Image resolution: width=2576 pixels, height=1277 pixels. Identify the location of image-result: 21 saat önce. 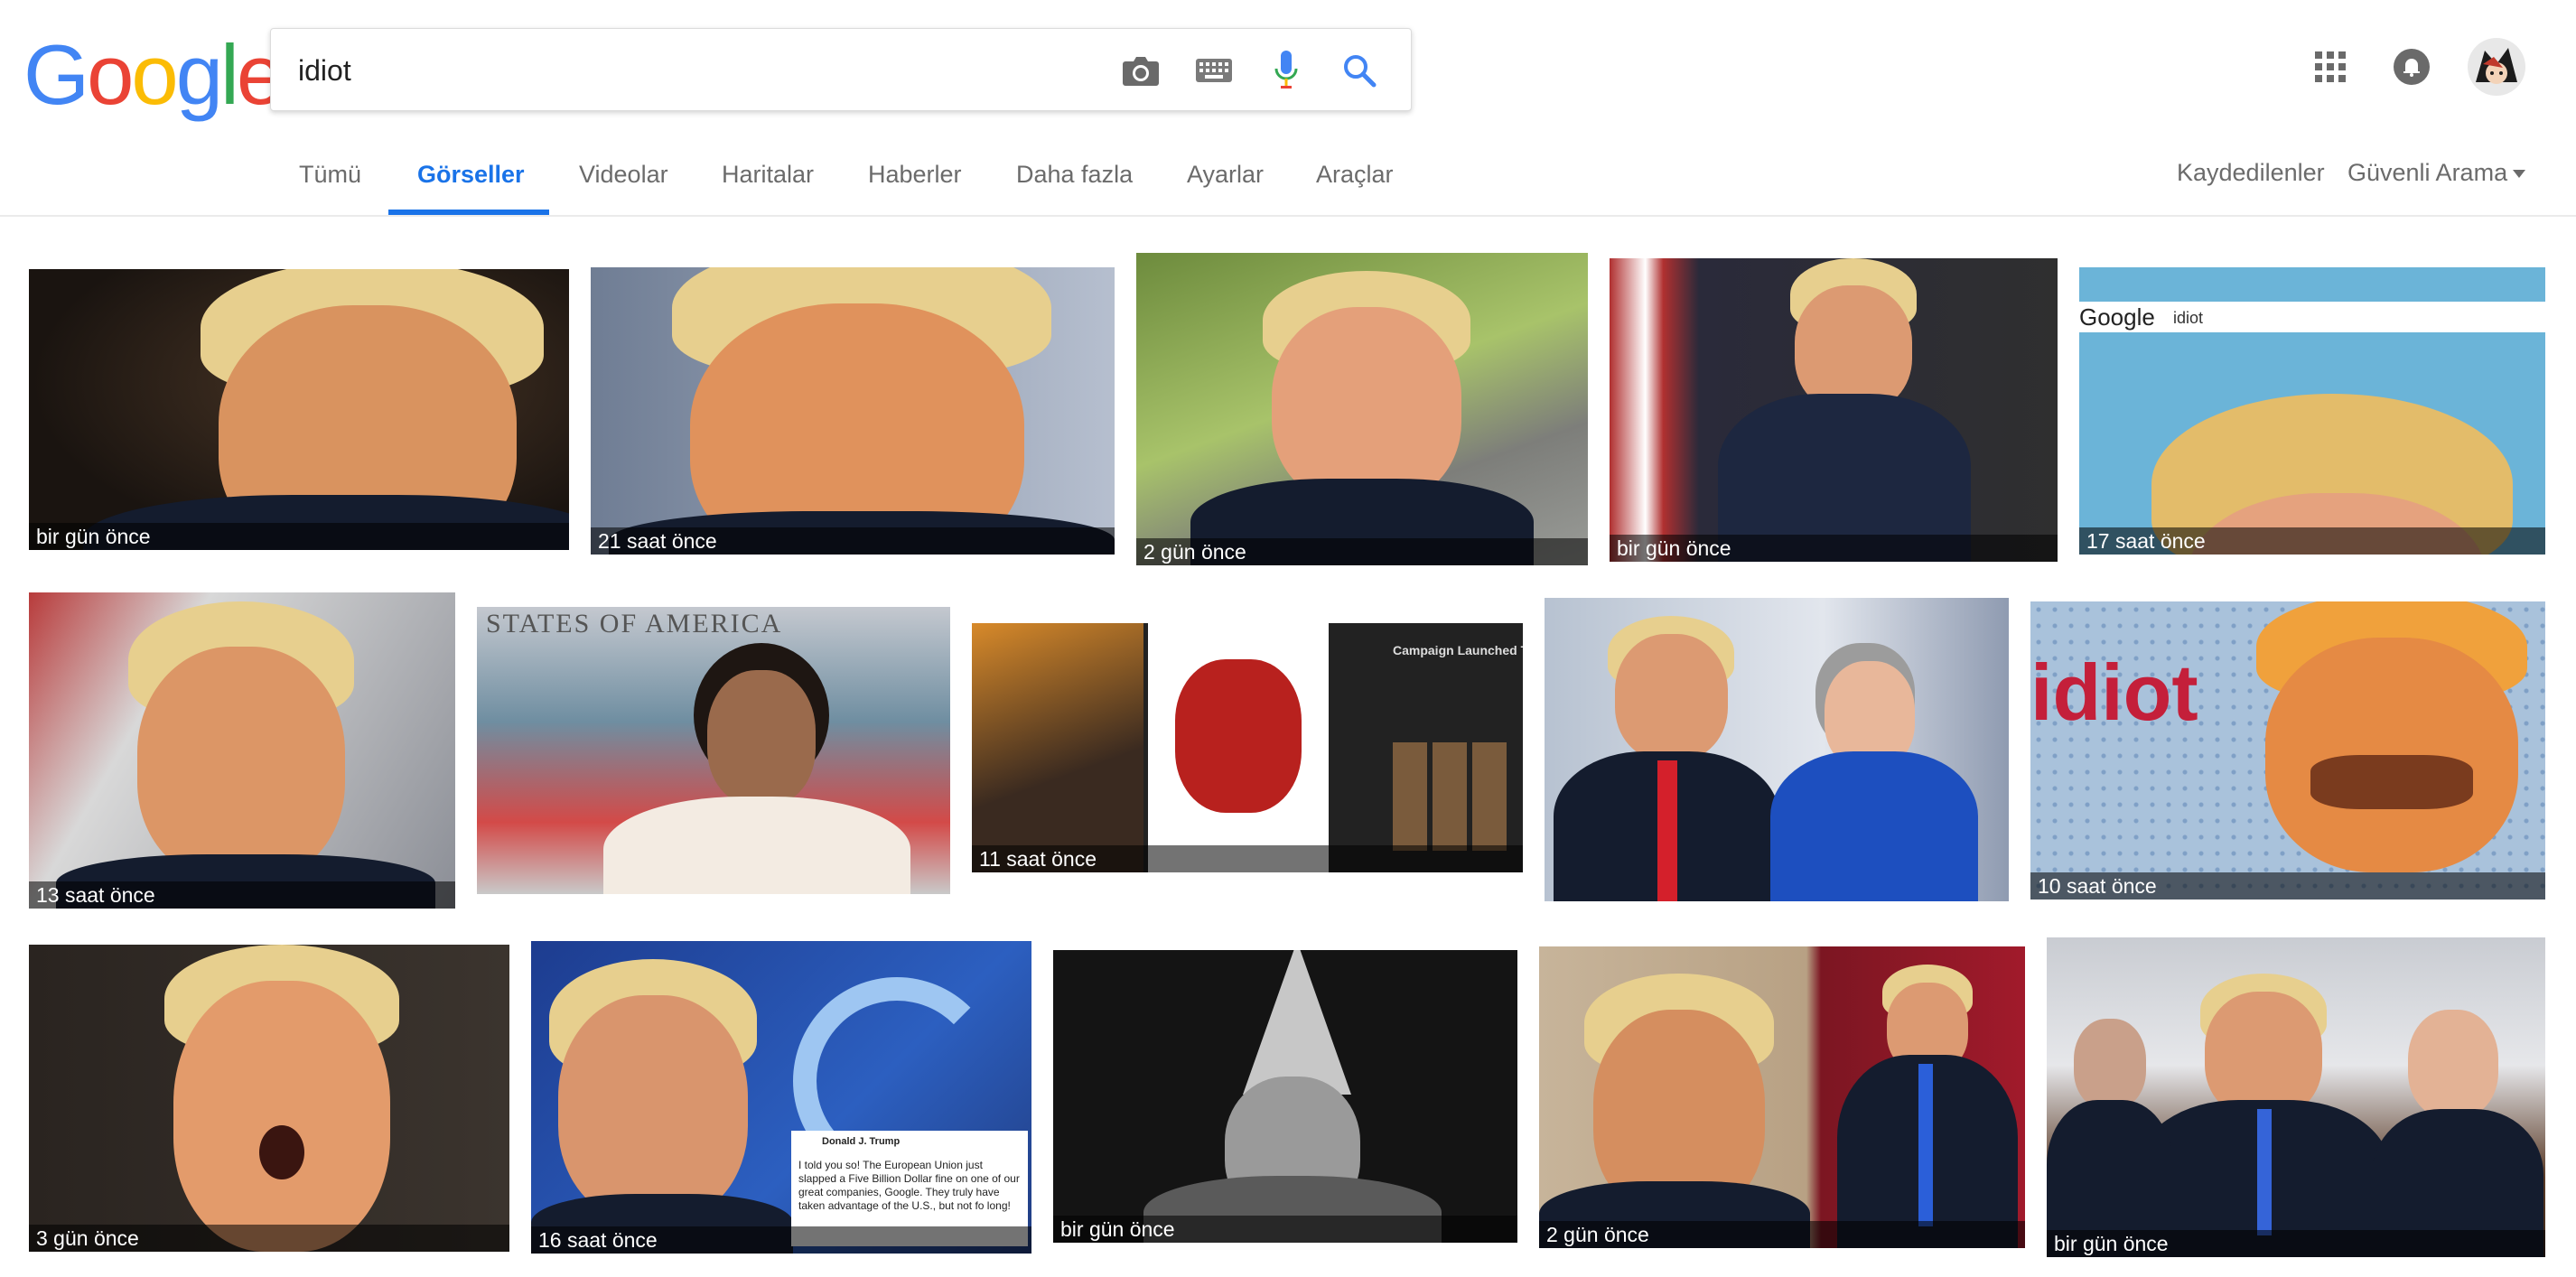
(853, 411).